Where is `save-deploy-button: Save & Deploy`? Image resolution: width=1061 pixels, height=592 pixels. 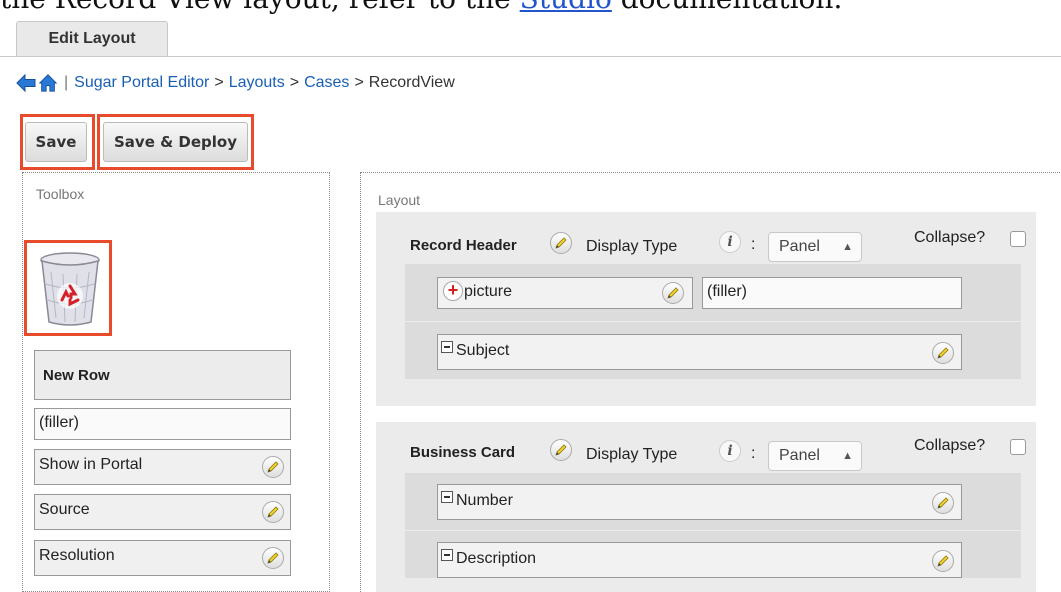
save-deploy-button: Save & Deploy is located at coordinates (175, 142).